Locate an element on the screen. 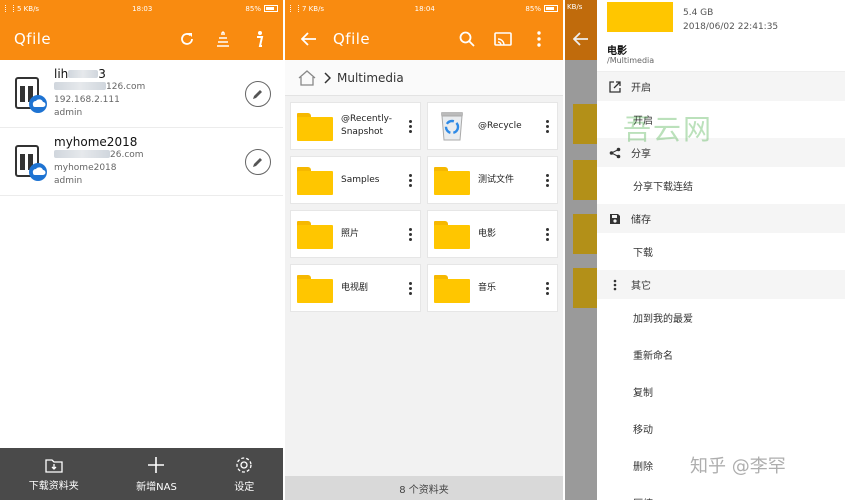 Image resolution: width=845 pixels, height=500 pixels. bottom-nav: 下载资料夹 新增NAS 设定 is located at coordinates (141, 474).